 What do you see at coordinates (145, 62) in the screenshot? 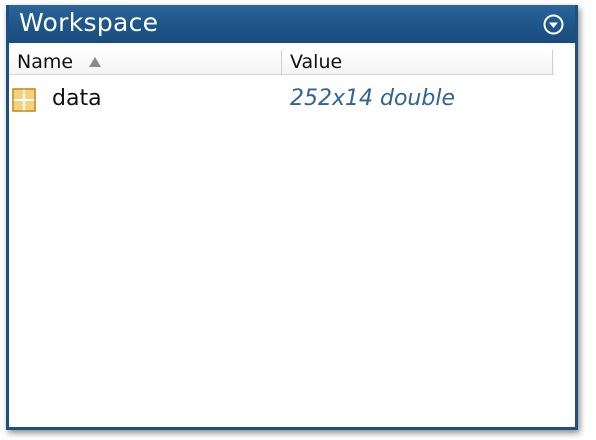
I see `column-header-name: Name` at bounding box center [145, 62].